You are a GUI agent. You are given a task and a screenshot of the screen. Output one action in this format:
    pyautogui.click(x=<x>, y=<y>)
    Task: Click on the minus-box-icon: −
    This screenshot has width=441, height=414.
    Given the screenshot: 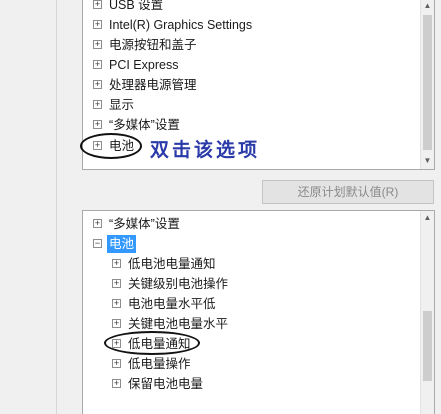 What is the action you would take?
    pyautogui.click(x=97, y=243)
    